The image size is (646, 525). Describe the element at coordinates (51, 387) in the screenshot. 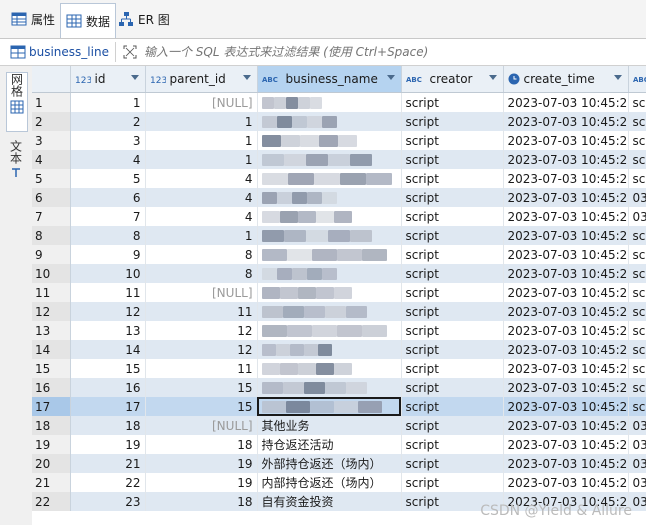

I see `row-number-cell: 16` at that location.